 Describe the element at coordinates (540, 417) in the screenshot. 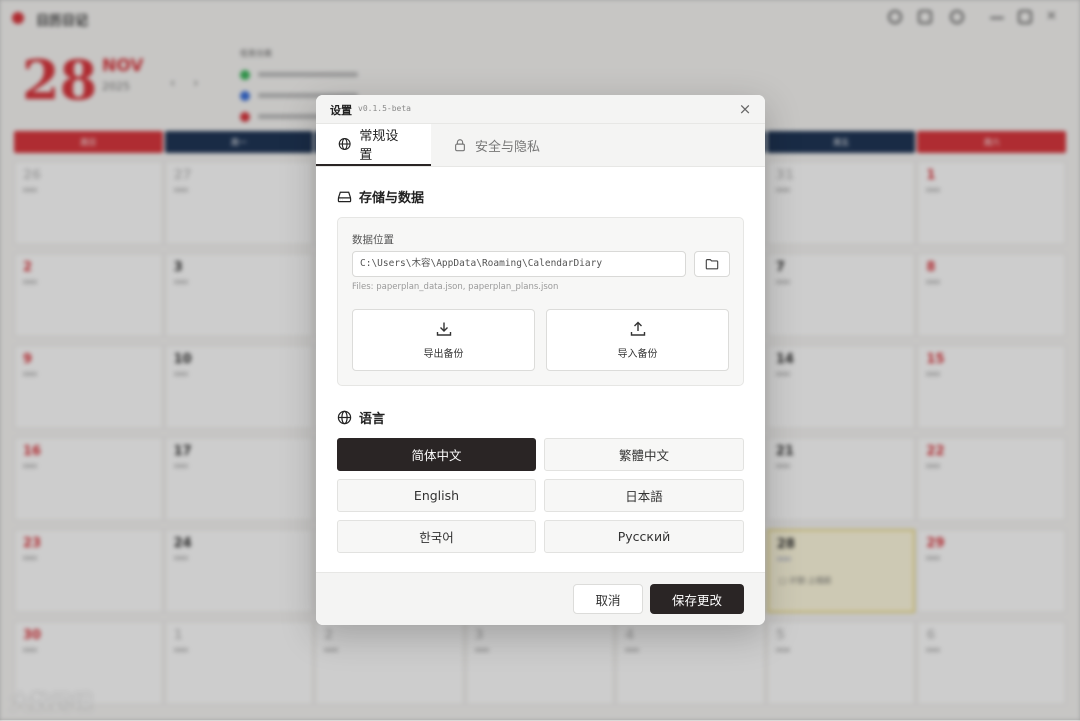

I see `language-section-title: 语言` at that location.